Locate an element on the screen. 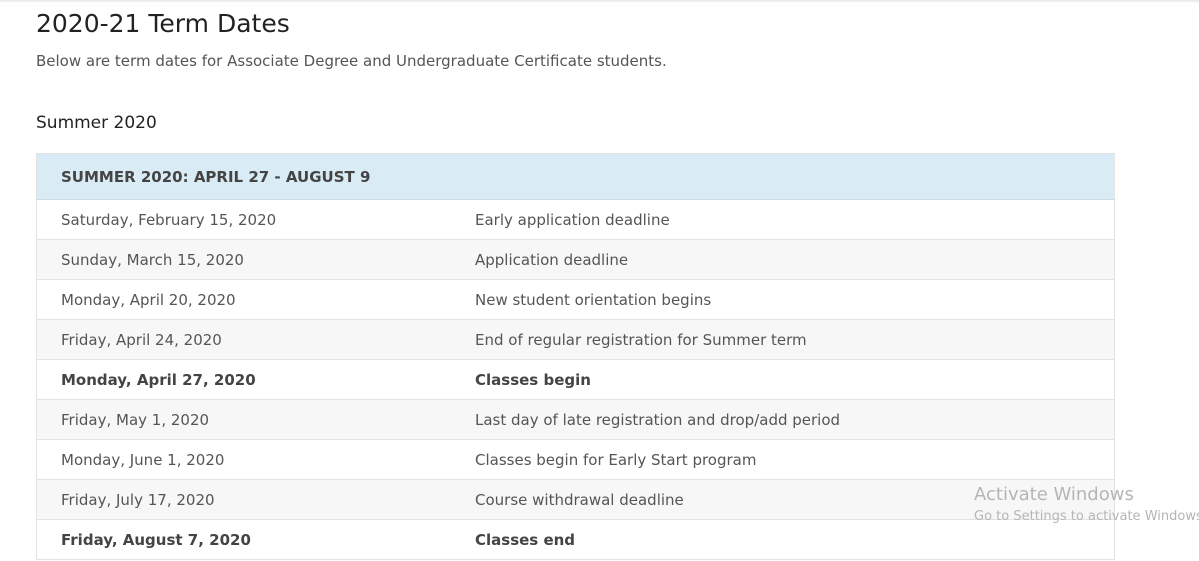 The width and height of the screenshot is (1199, 561). table-row: Friday, August 7, 2020 Classes end is located at coordinates (575, 539).